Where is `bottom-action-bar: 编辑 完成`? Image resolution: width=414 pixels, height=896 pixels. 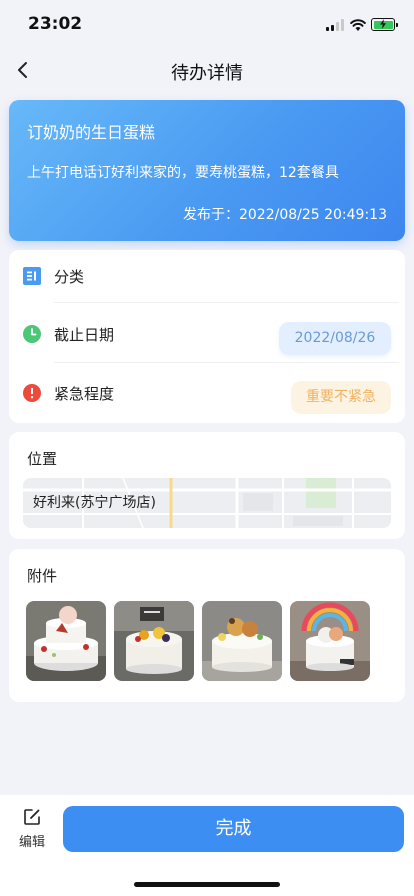
bottom-action-bar: 编辑 完成 is located at coordinates (207, 845).